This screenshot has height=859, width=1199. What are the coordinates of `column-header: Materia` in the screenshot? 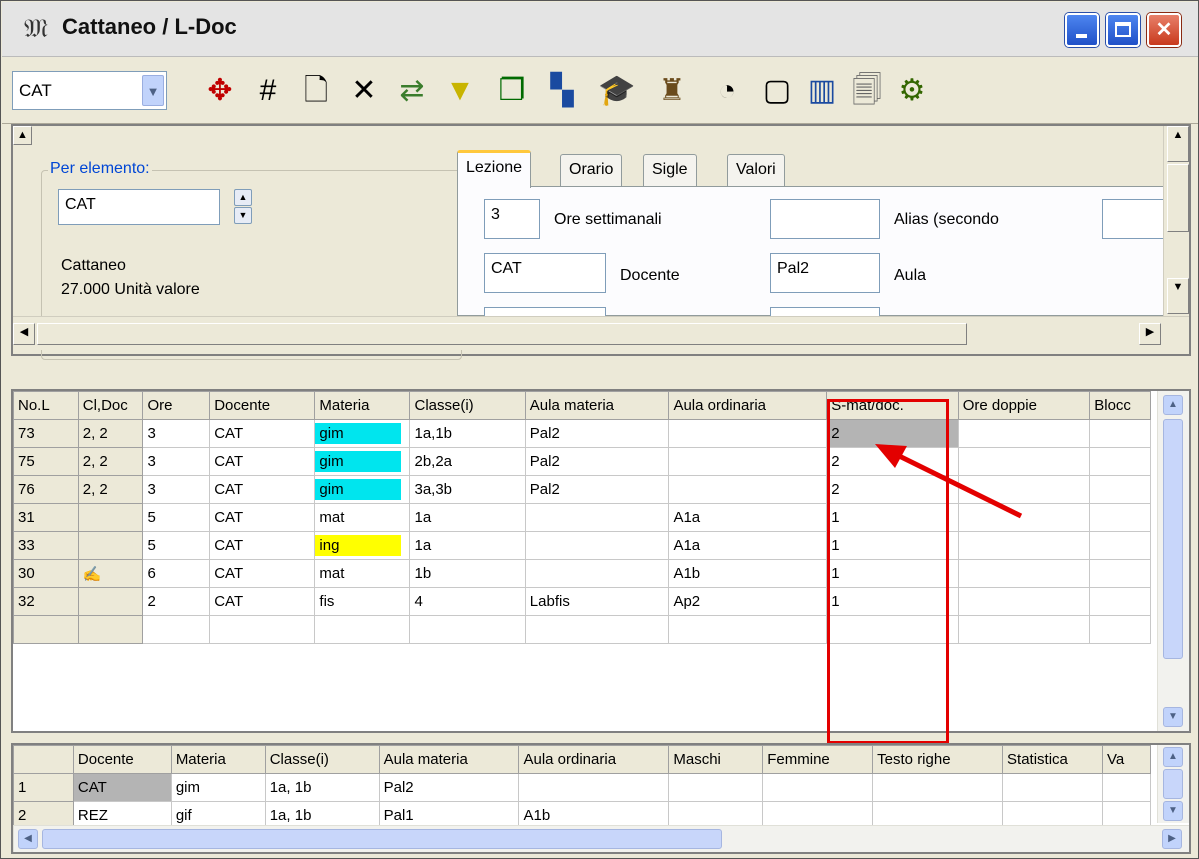 It's located at (218, 759).